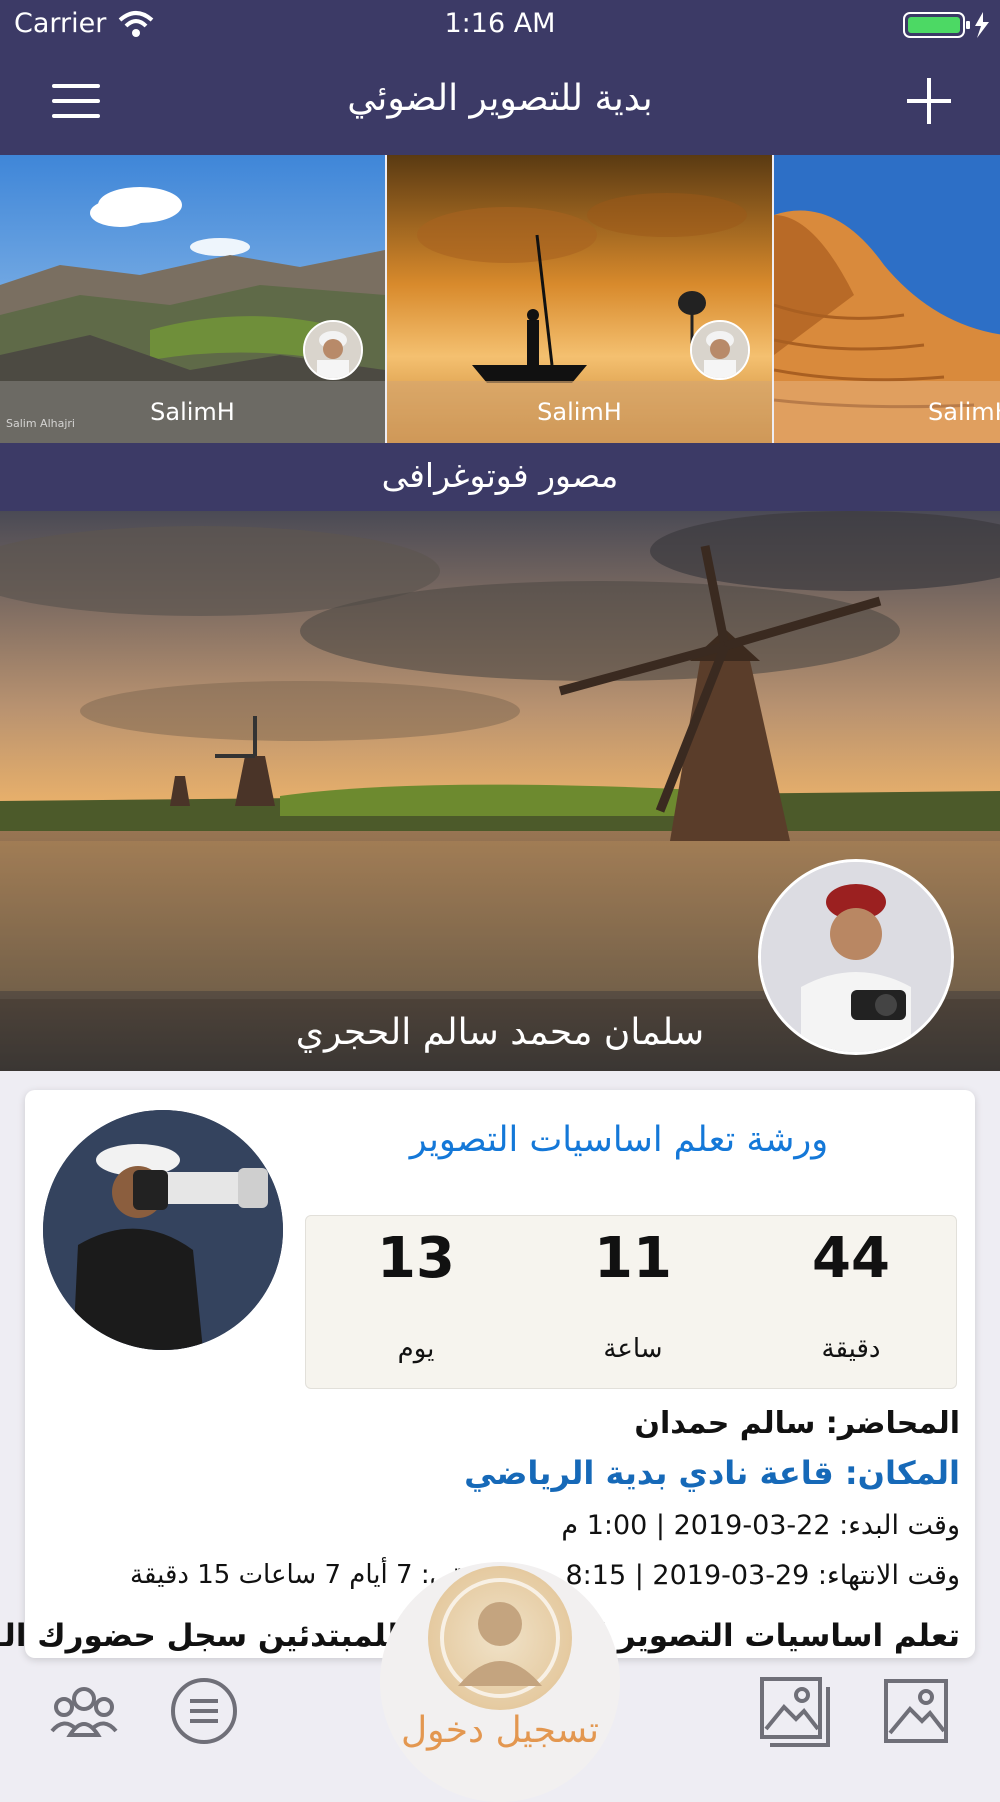 This screenshot has width=1000, height=1802. I want to click on countdown-days-label: يوم, so click(416, 1349).